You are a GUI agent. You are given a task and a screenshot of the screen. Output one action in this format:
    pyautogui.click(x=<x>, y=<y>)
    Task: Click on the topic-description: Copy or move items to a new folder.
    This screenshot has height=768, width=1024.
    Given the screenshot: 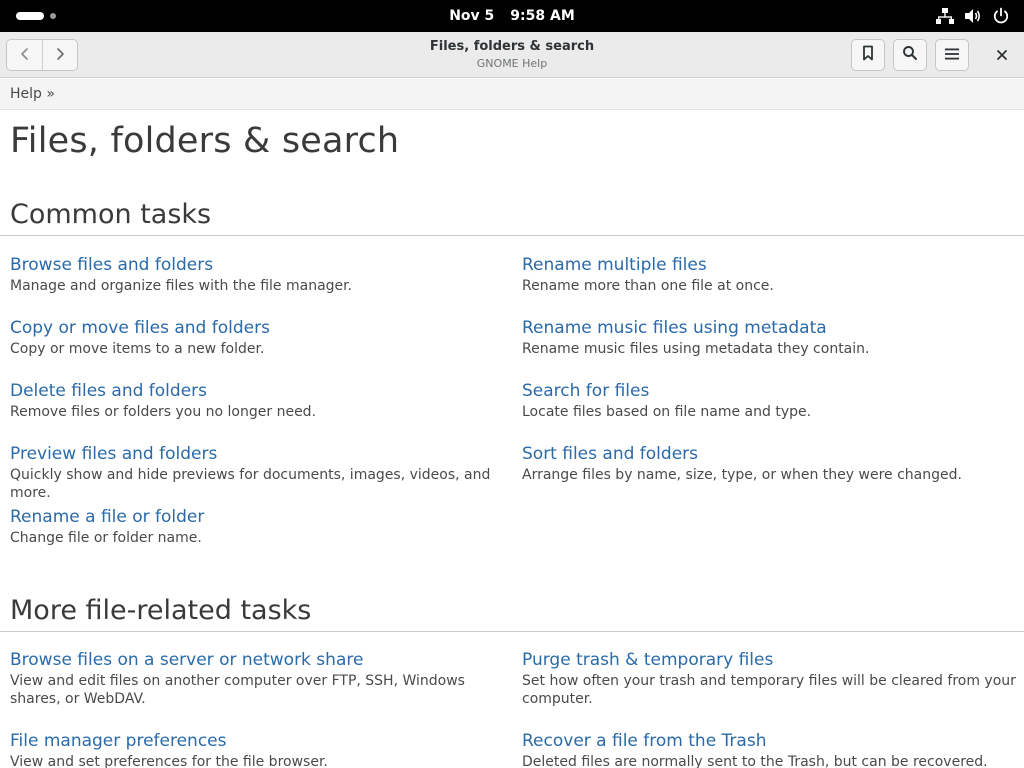 What is the action you would take?
    pyautogui.click(x=137, y=349)
    